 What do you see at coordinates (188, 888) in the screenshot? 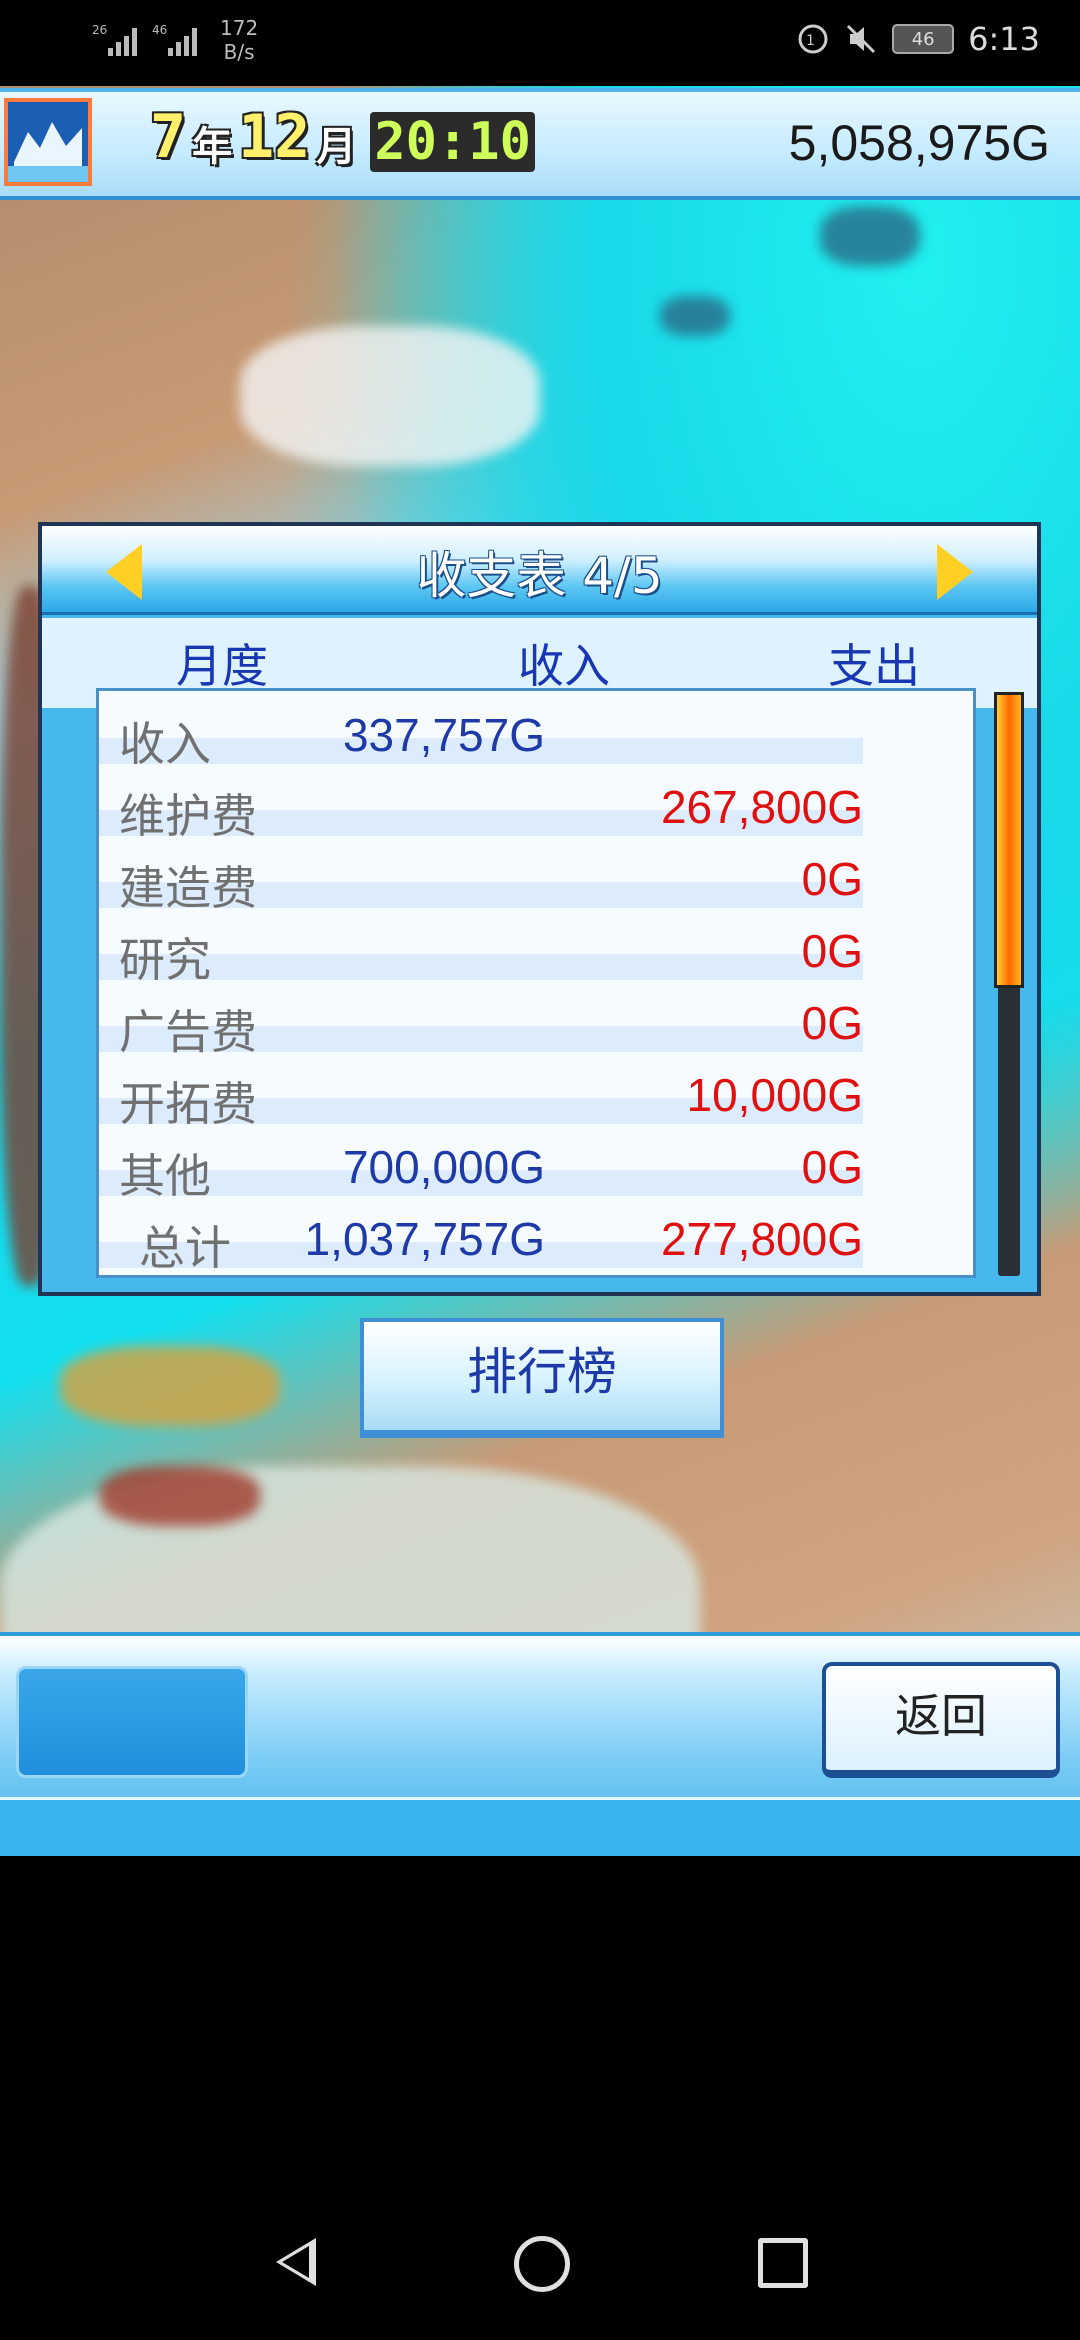
I see `row-label: 建造费` at bounding box center [188, 888].